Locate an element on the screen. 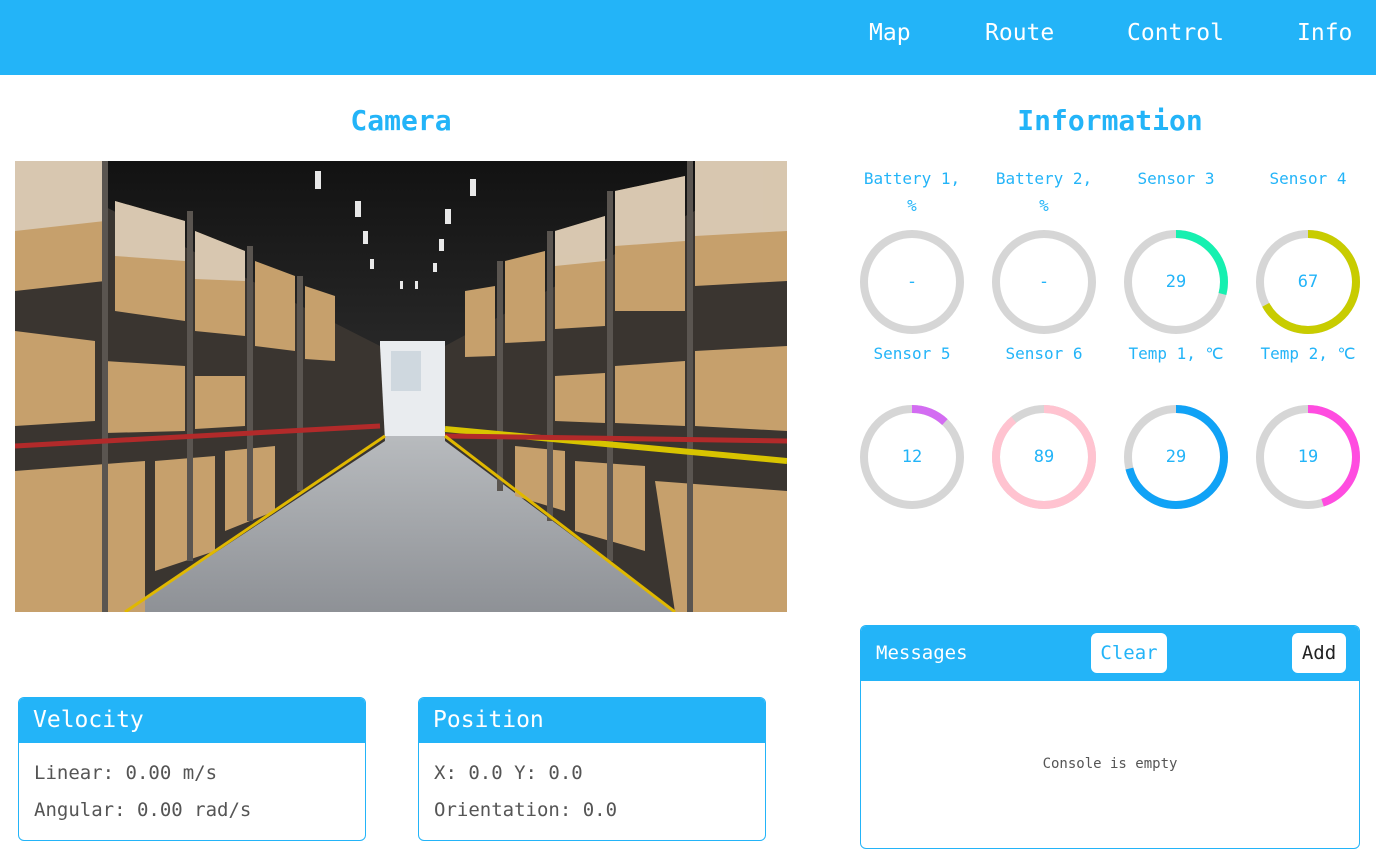 The height and width of the screenshot is (864, 1376). gauge-label: Temp 1, ℃ is located at coordinates (1176, 353).